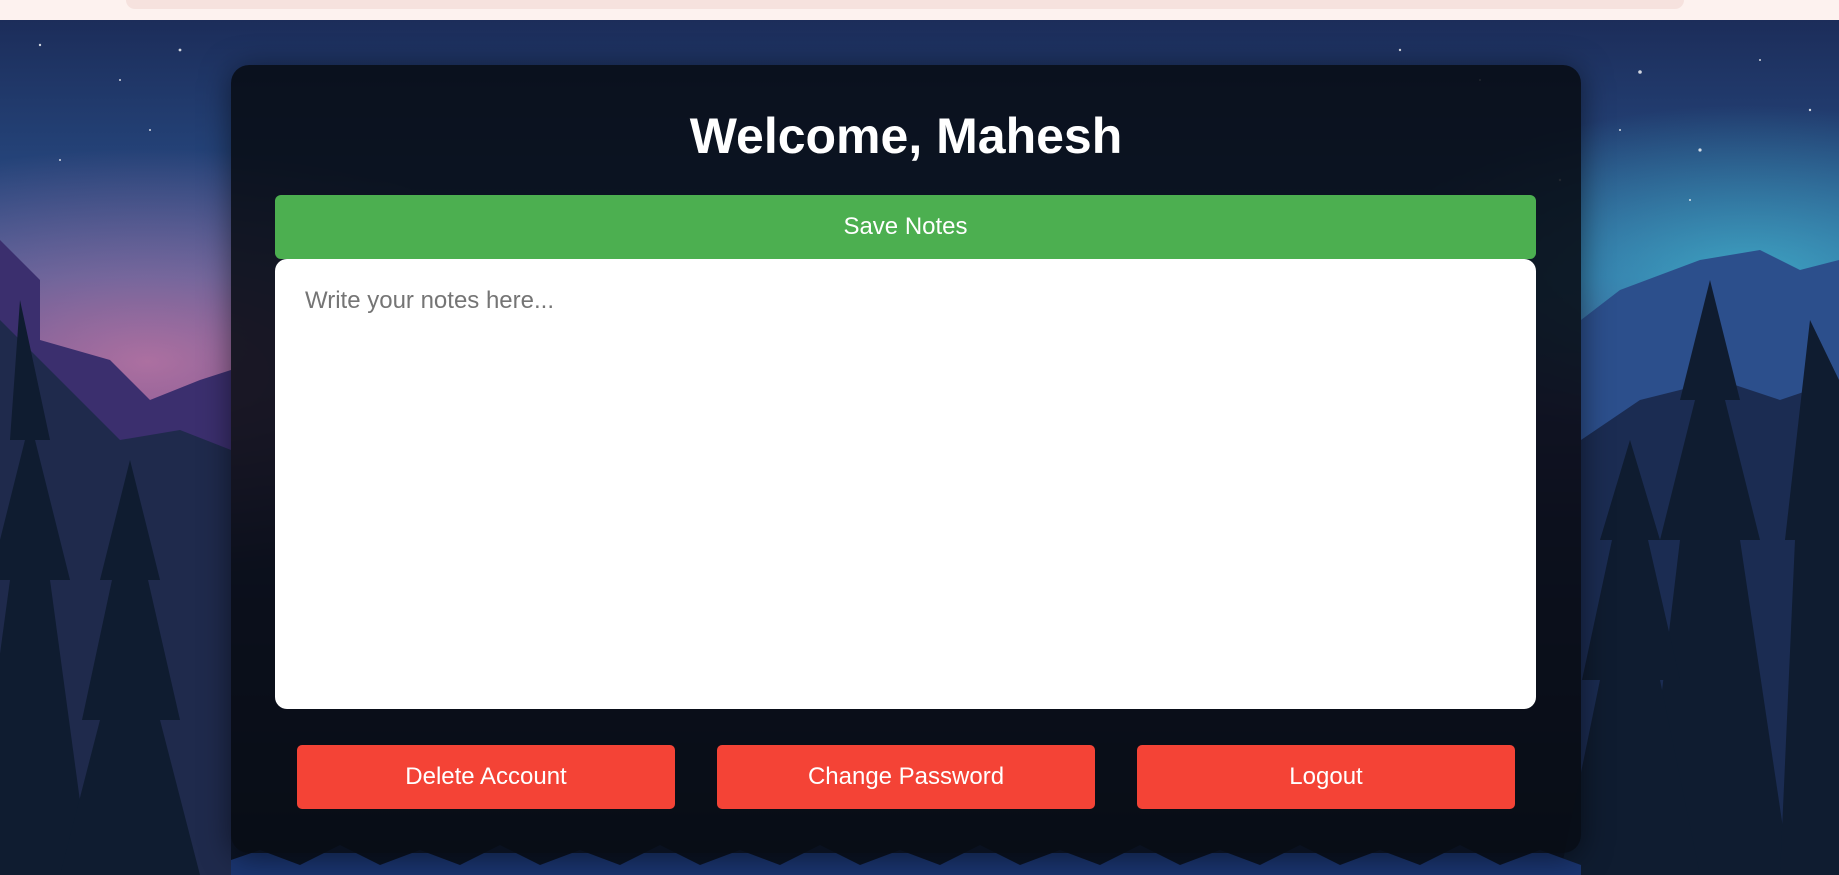 Image resolution: width=1839 pixels, height=875 pixels. Describe the element at coordinates (905, 4) in the screenshot. I see `address-bar-edge` at that location.